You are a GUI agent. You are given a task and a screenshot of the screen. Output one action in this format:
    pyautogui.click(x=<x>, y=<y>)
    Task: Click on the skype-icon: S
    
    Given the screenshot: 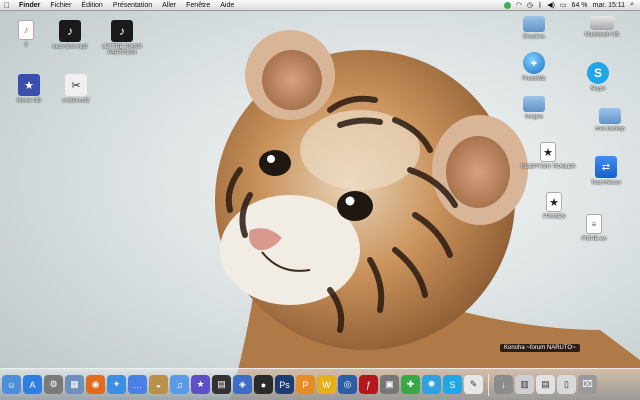 What is the action you would take?
    pyautogui.click(x=598, y=73)
    